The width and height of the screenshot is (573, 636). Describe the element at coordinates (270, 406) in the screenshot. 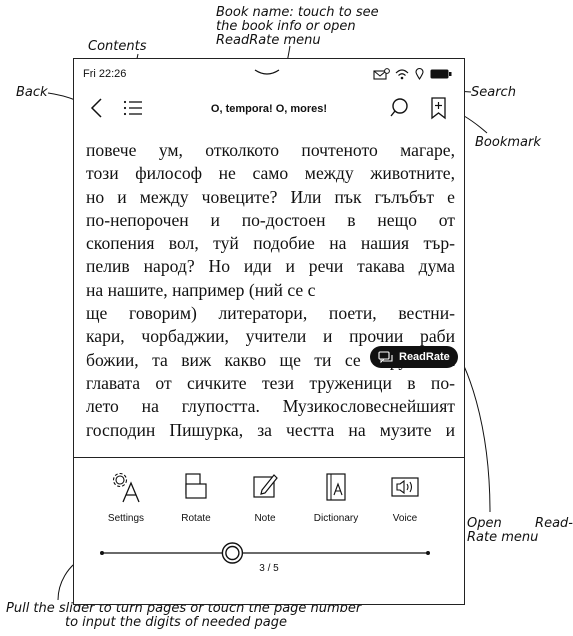

I see `text-line: лето на глупостта. Музикословеснейшият` at that location.